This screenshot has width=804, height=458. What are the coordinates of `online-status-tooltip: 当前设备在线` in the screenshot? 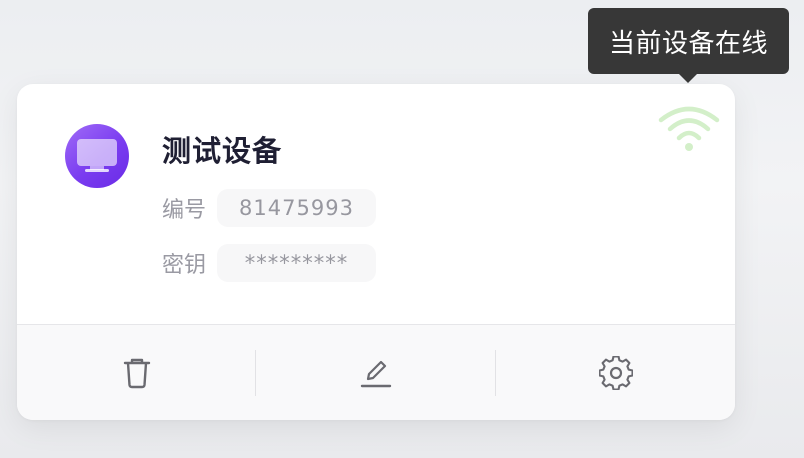 It's located at (688, 41).